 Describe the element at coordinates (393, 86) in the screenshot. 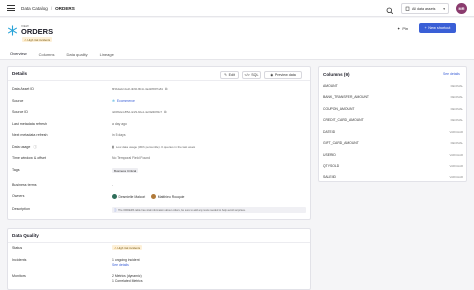

I see `list-item: AMOUNT DECIMAL` at that location.